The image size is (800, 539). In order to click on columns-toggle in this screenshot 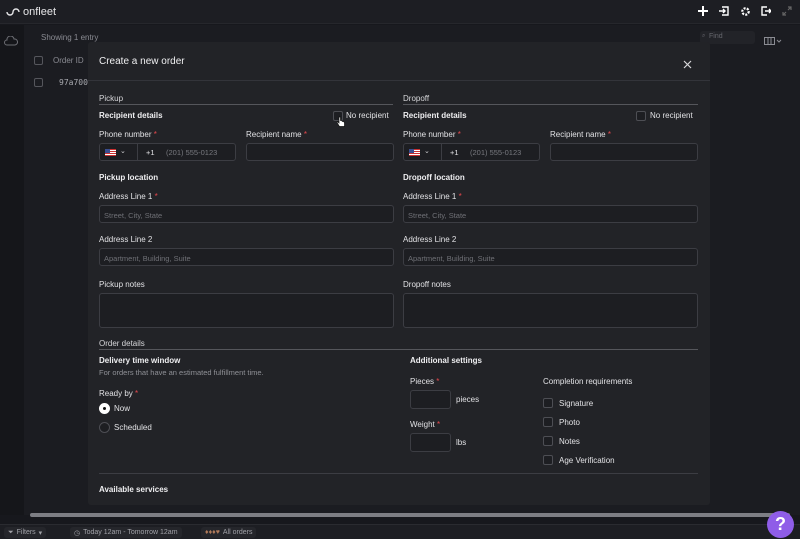, I will do `click(773, 39)`.